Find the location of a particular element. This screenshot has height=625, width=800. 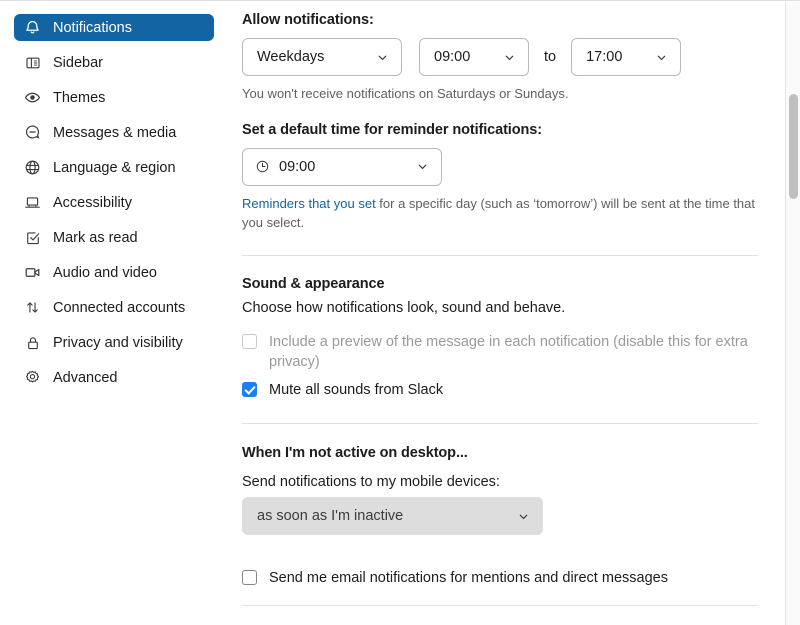

mute-sounds-checkbox-row: Mute all sounds from Slack is located at coordinates (500, 390).